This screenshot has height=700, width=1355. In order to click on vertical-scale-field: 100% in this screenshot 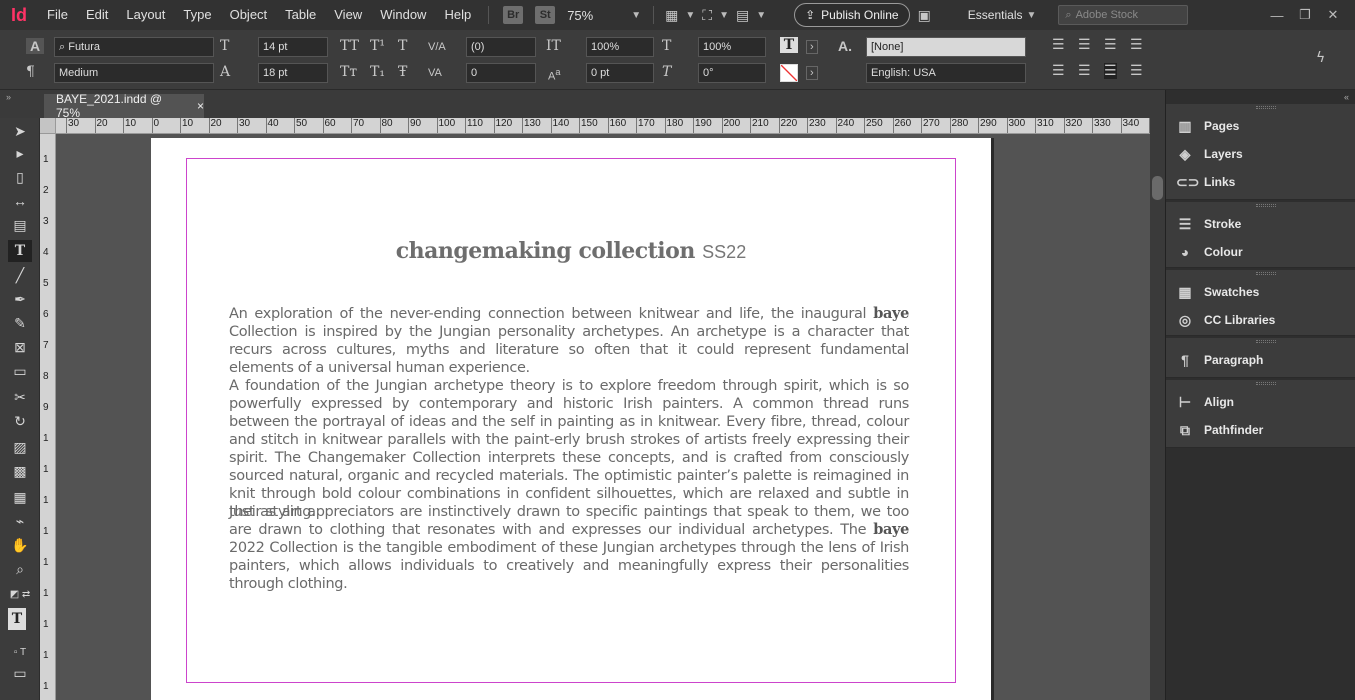, I will do `click(620, 47)`.